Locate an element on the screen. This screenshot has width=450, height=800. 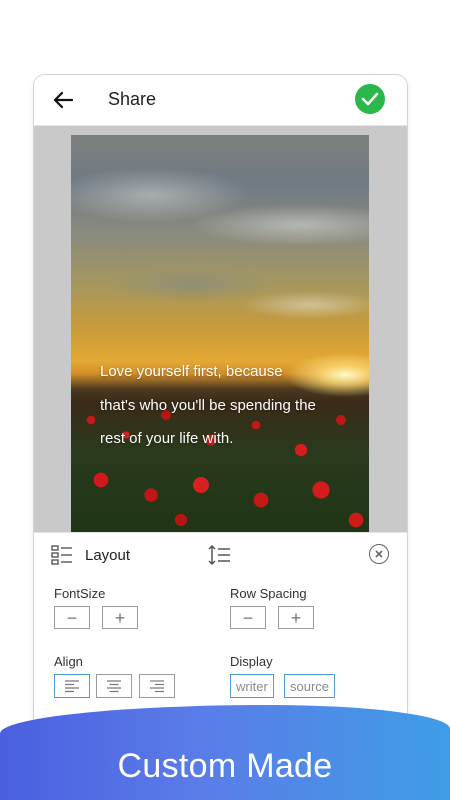
display-source-toggle: source is located at coordinates (310, 686).